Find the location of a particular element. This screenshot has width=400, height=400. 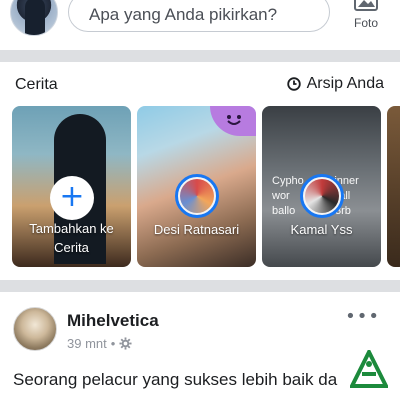

archive-link: Arsip Anda is located at coordinates (335, 84).